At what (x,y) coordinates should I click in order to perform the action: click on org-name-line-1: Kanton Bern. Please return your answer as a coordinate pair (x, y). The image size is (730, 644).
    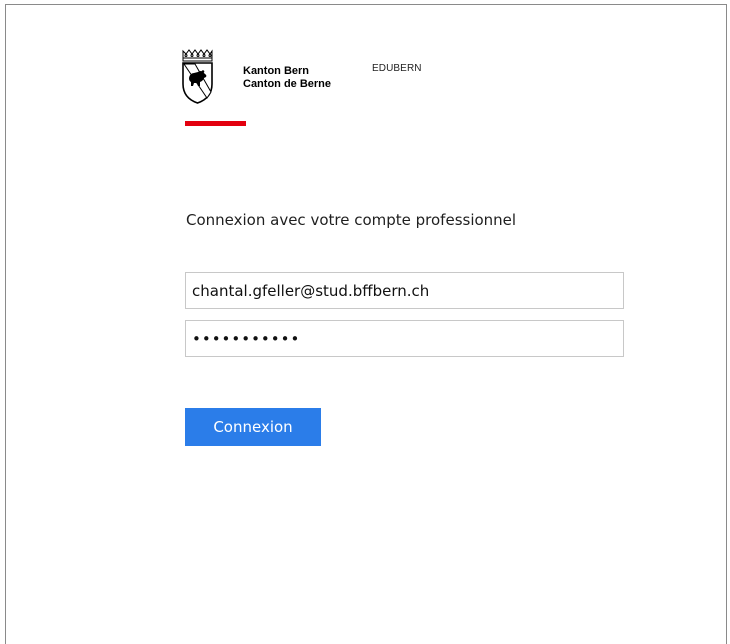
    Looking at the image, I should click on (276, 71).